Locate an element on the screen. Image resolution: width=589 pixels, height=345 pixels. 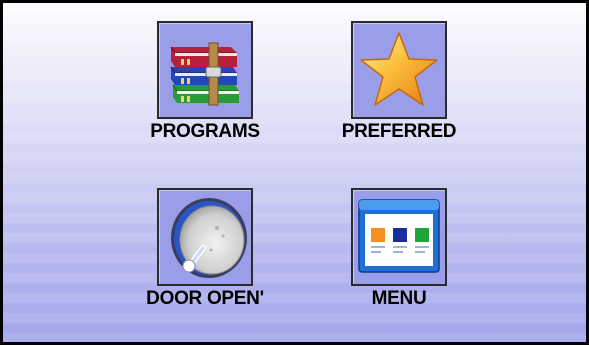
door-open-button: DOOR OPEN' is located at coordinates (193, 253).